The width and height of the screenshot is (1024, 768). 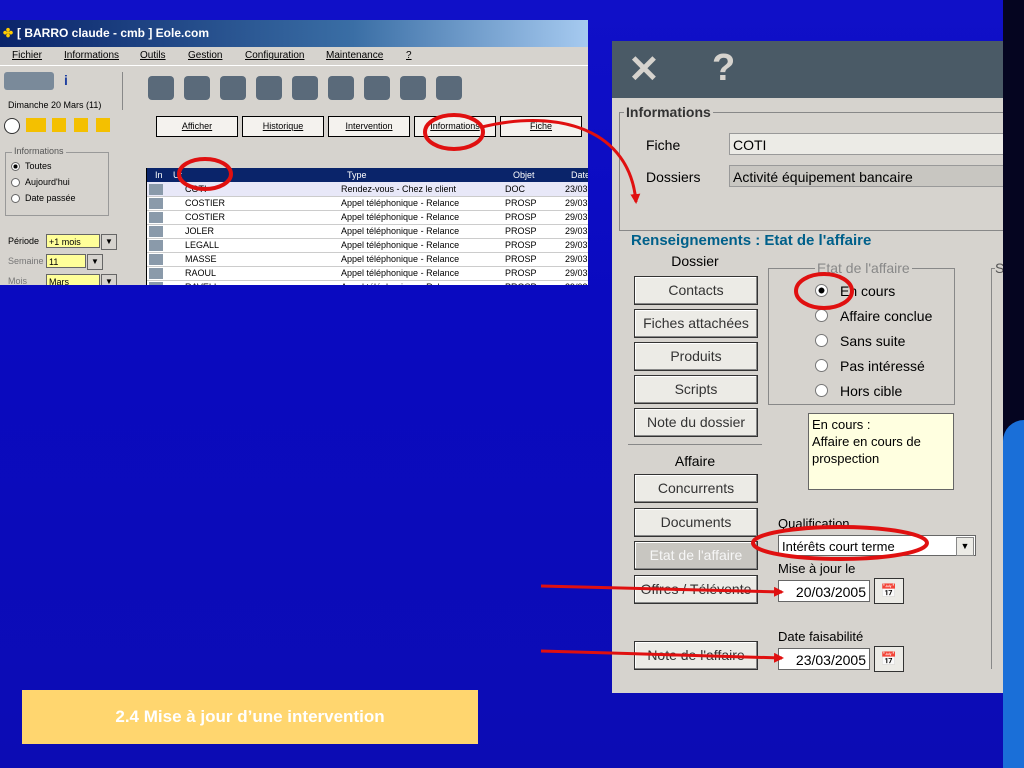 I want to click on arrow-to-faisabilite-date, so click(x=662, y=656).